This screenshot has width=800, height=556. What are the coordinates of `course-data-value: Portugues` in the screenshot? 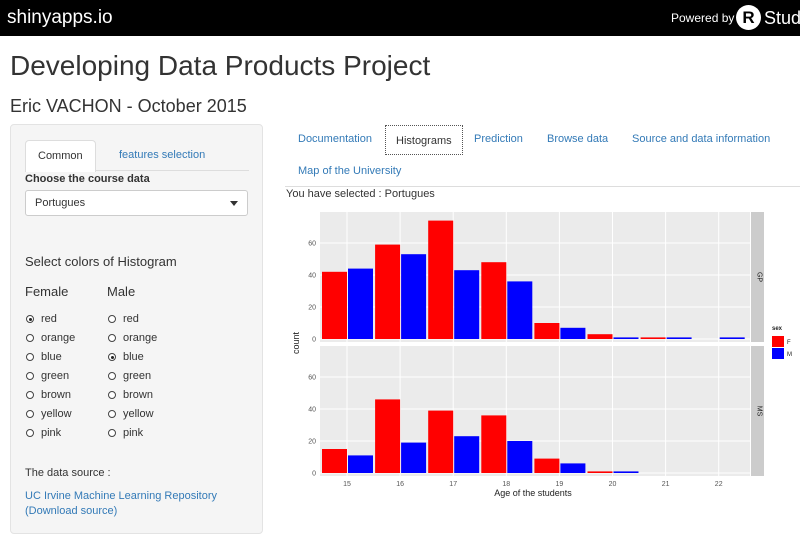 It's located at (60, 203).